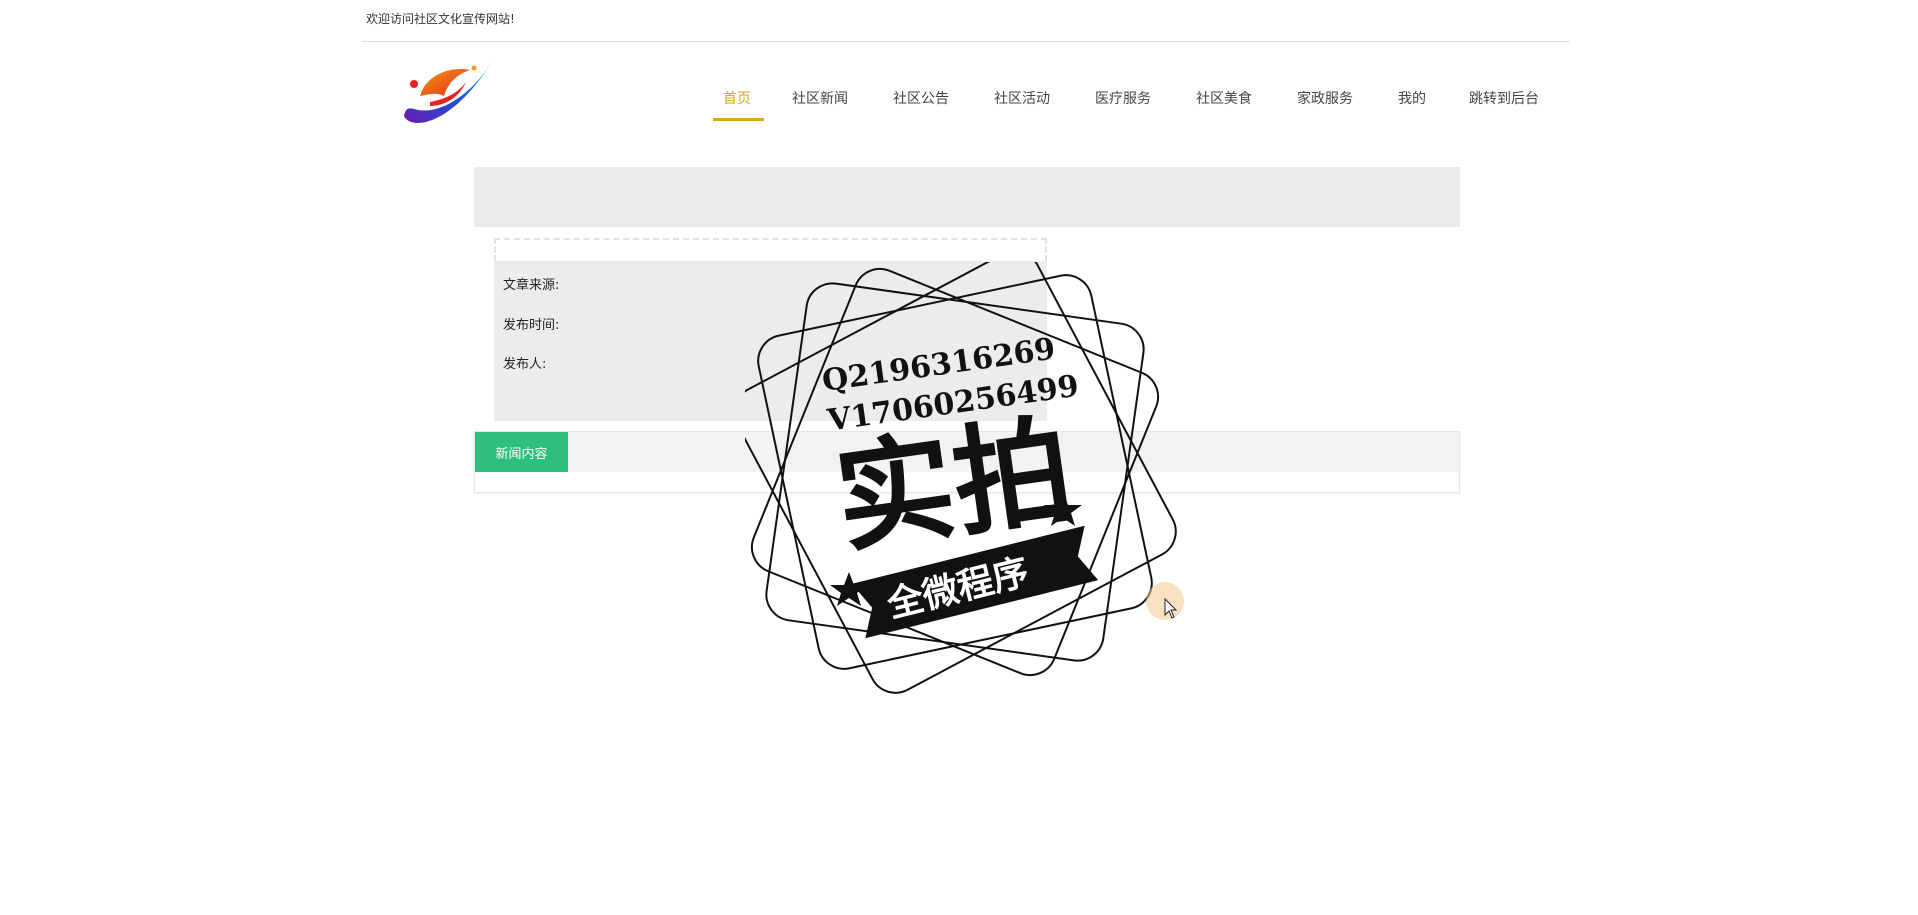  What do you see at coordinates (1224, 98) in the screenshot?
I see `nav-item-community-food: 社区美食` at bounding box center [1224, 98].